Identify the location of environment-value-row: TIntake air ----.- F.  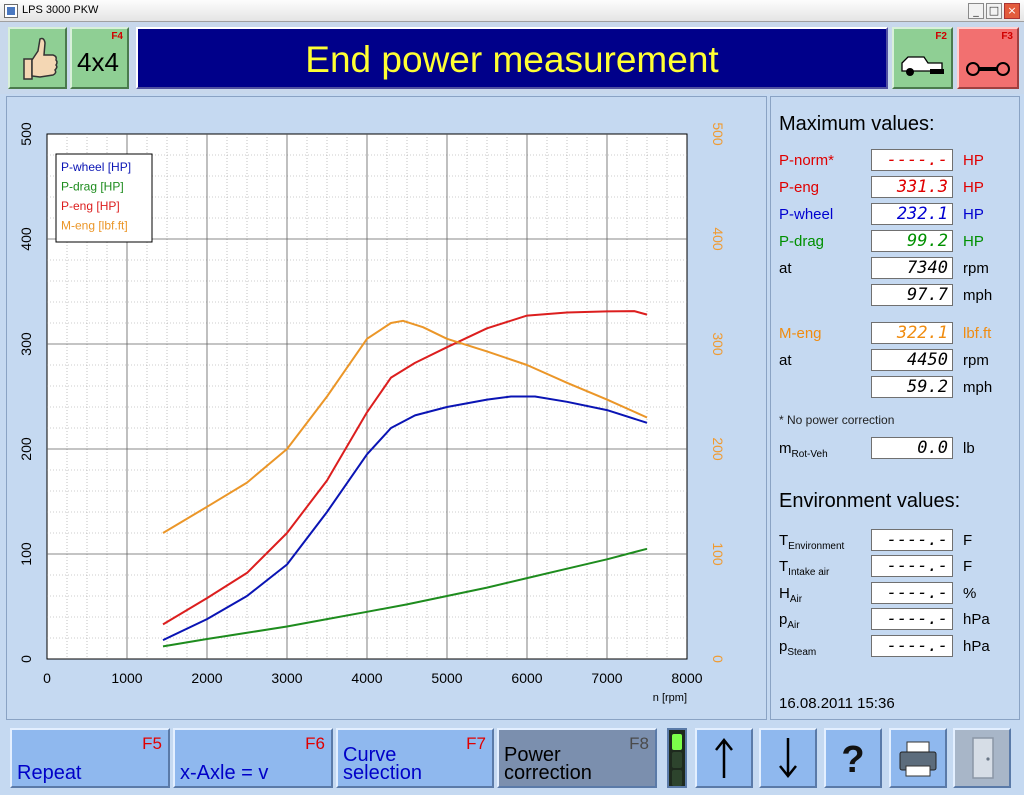
(899, 566).